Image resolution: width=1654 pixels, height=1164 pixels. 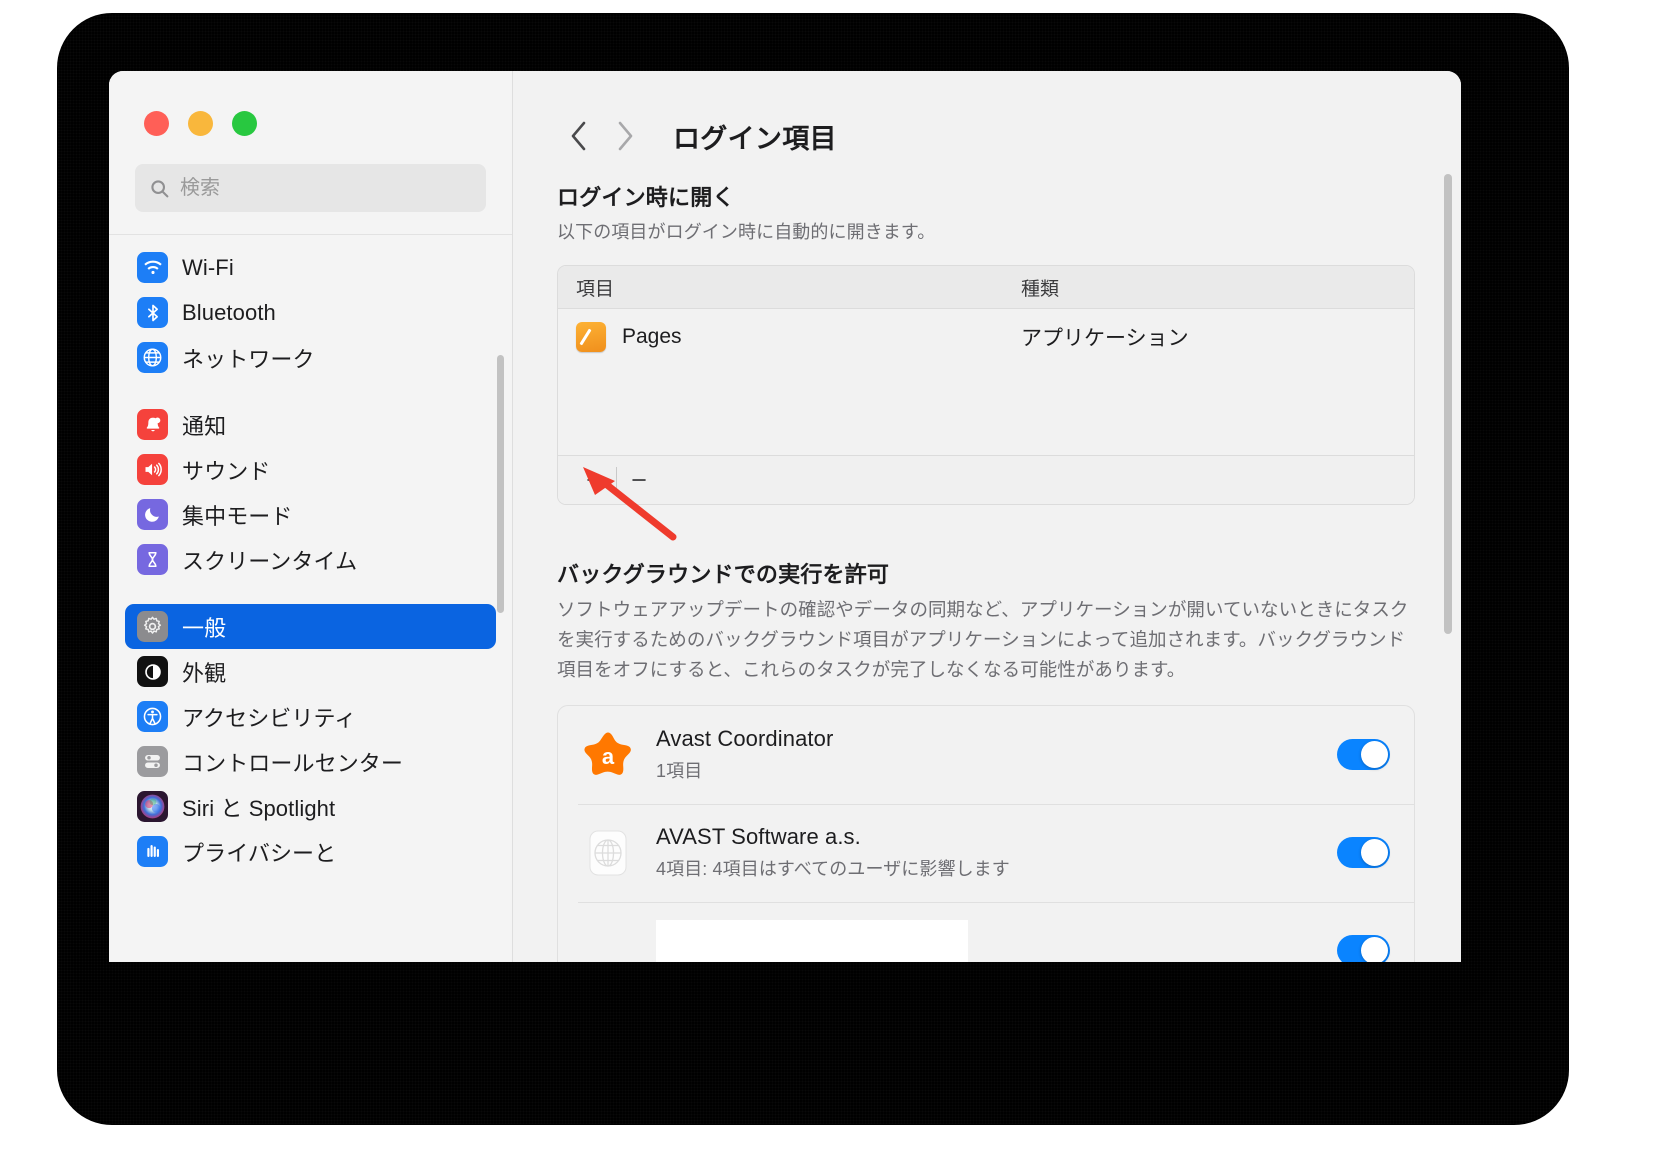 I want to click on search-field, so click(x=310, y=188).